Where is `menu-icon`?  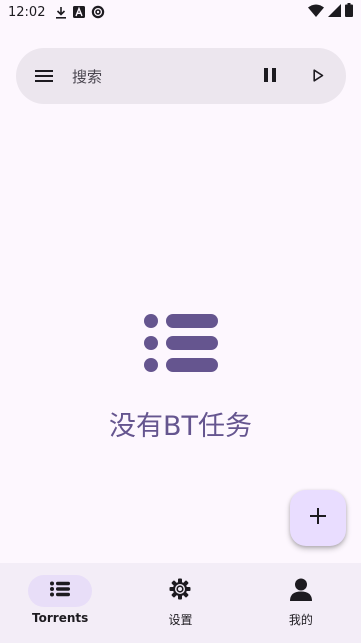 menu-icon is located at coordinates (44, 76).